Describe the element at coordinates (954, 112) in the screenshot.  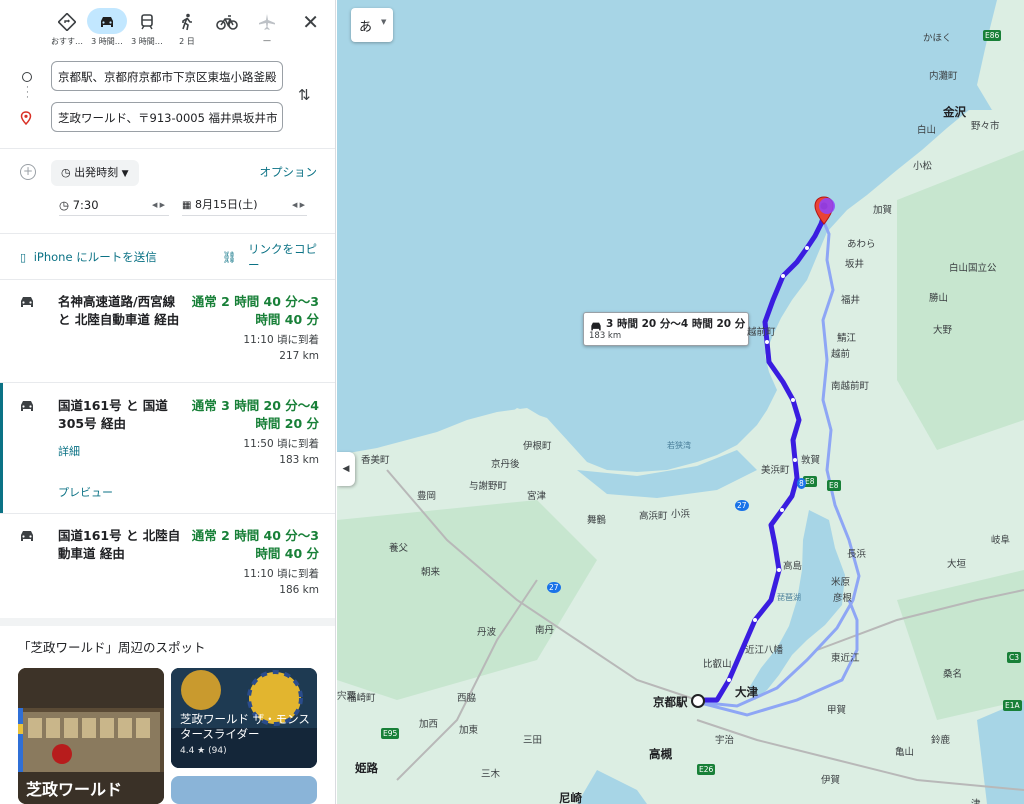
I see `map-place-label: 金沢` at that location.